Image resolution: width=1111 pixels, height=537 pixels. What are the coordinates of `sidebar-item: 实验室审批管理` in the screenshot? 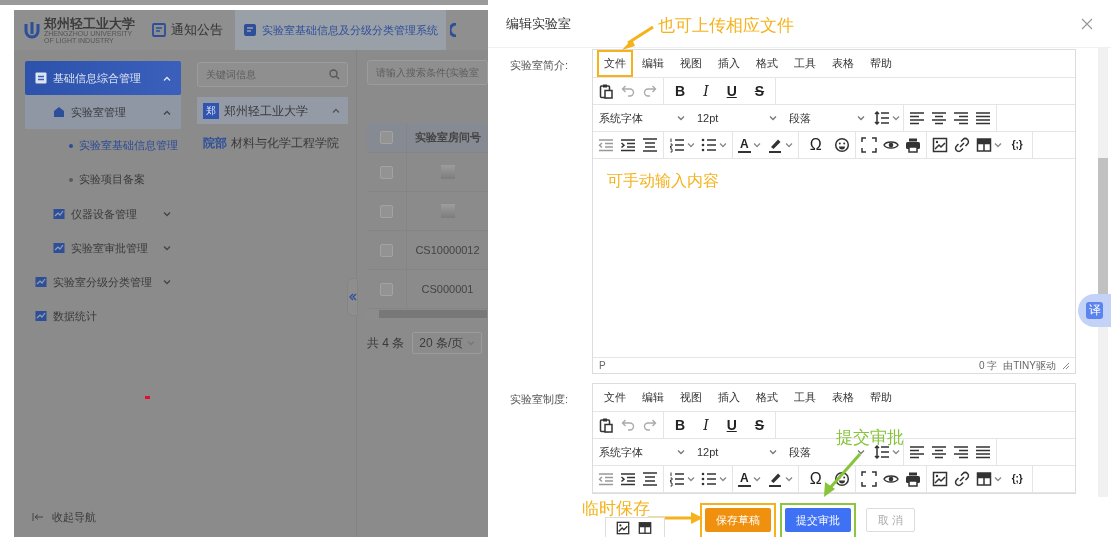 It's located at (103, 248).